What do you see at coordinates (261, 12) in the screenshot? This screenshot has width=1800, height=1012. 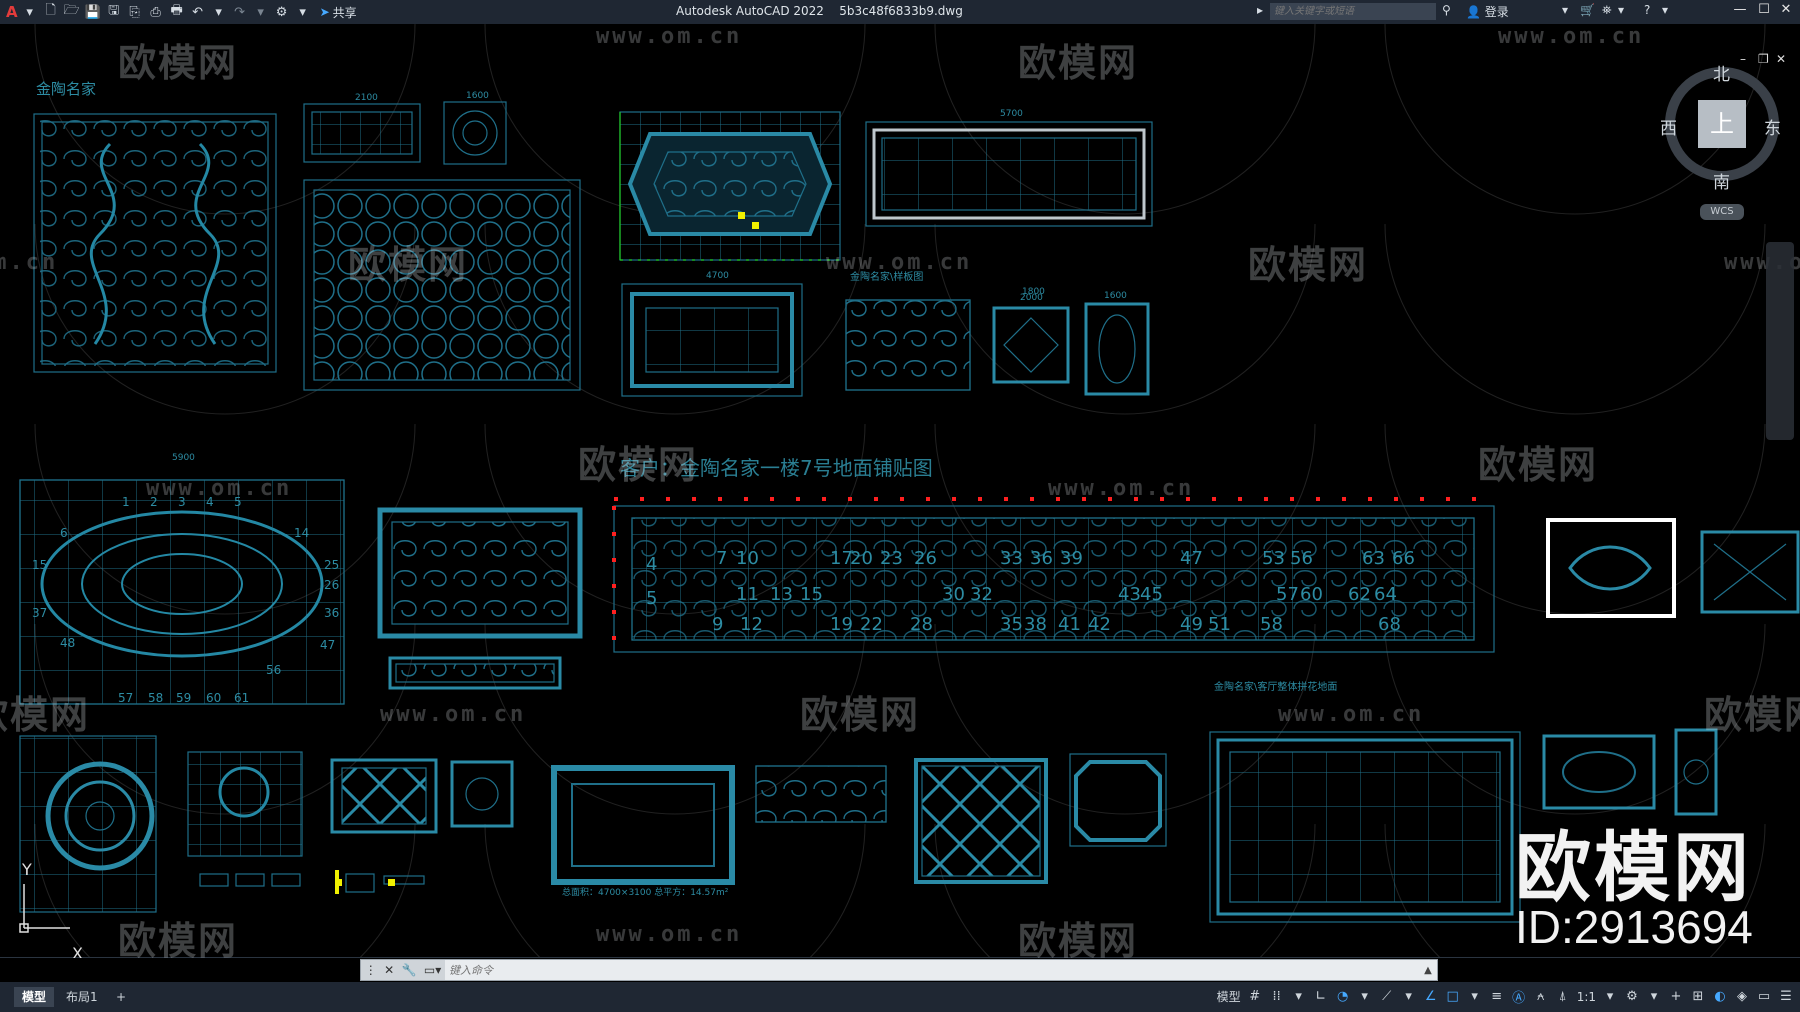 I see `redo-dropdown-icon: ▾` at bounding box center [261, 12].